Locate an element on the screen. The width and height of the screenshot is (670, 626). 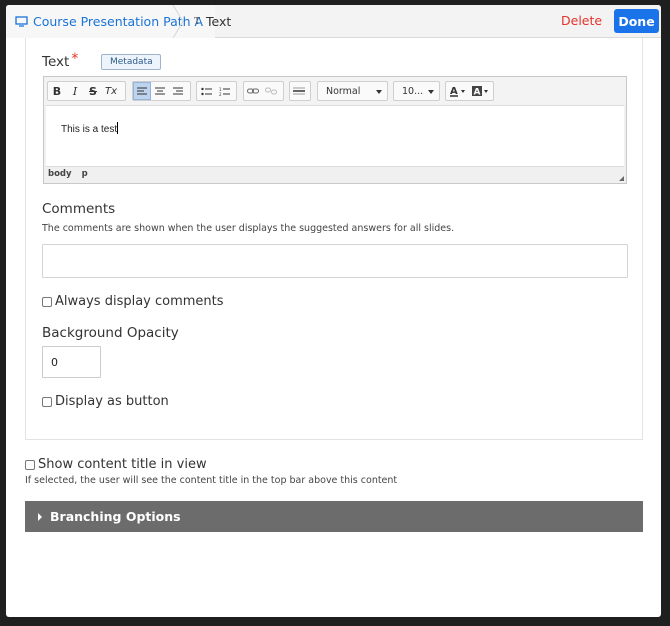
basic-style-group: B I S Tx is located at coordinates (86, 91).